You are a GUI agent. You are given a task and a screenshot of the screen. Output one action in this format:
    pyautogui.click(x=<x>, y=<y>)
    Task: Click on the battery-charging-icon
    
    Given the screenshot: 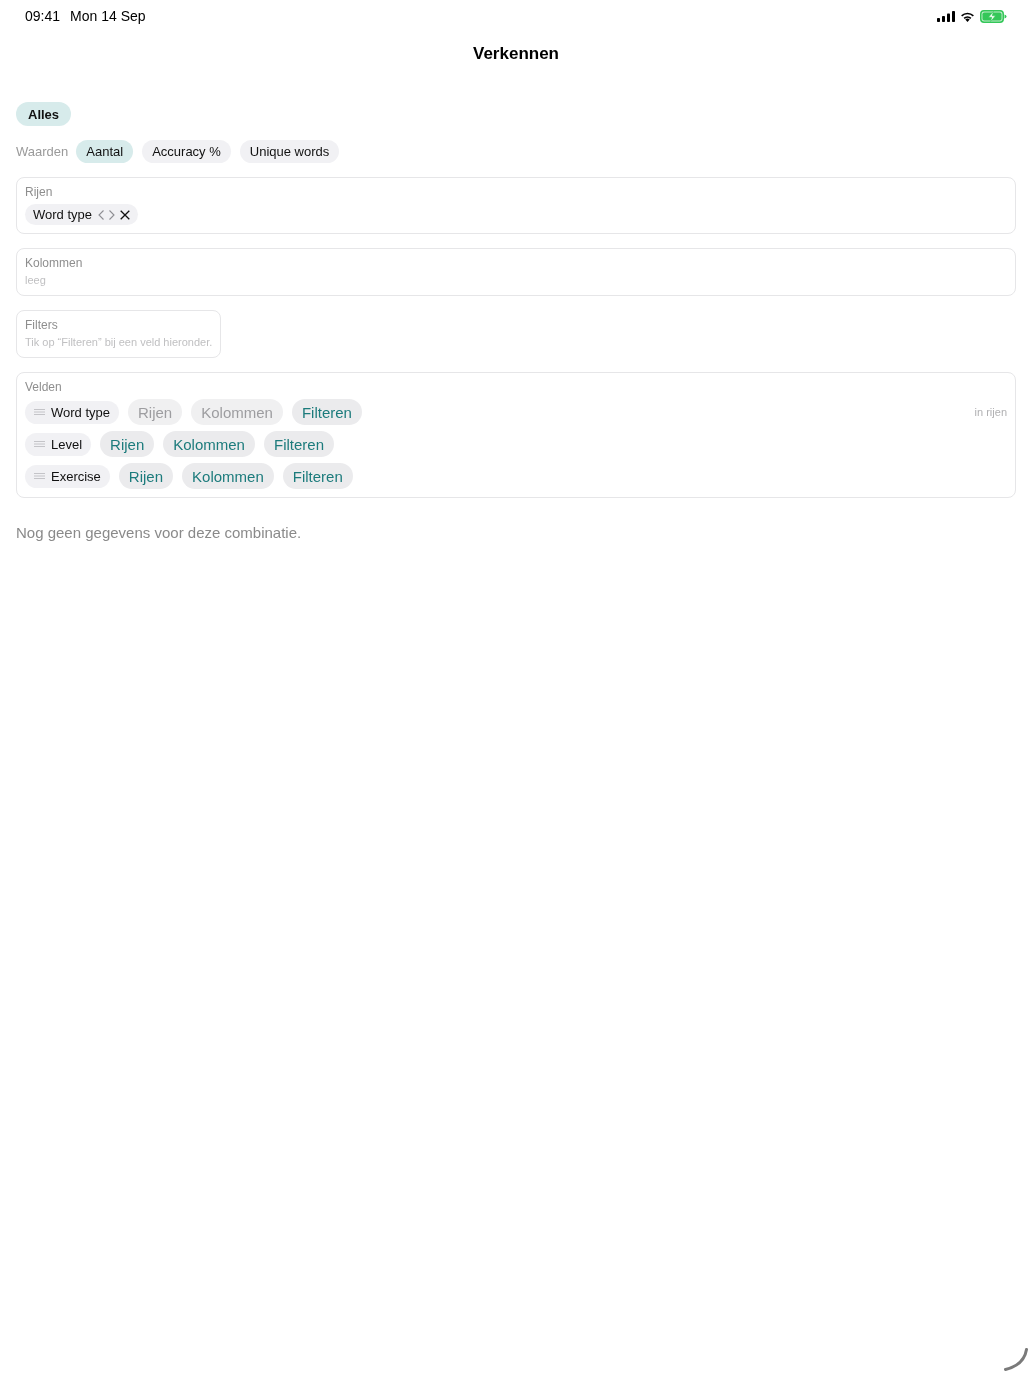 What is the action you would take?
    pyautogui.click(x=993, y=16)
    